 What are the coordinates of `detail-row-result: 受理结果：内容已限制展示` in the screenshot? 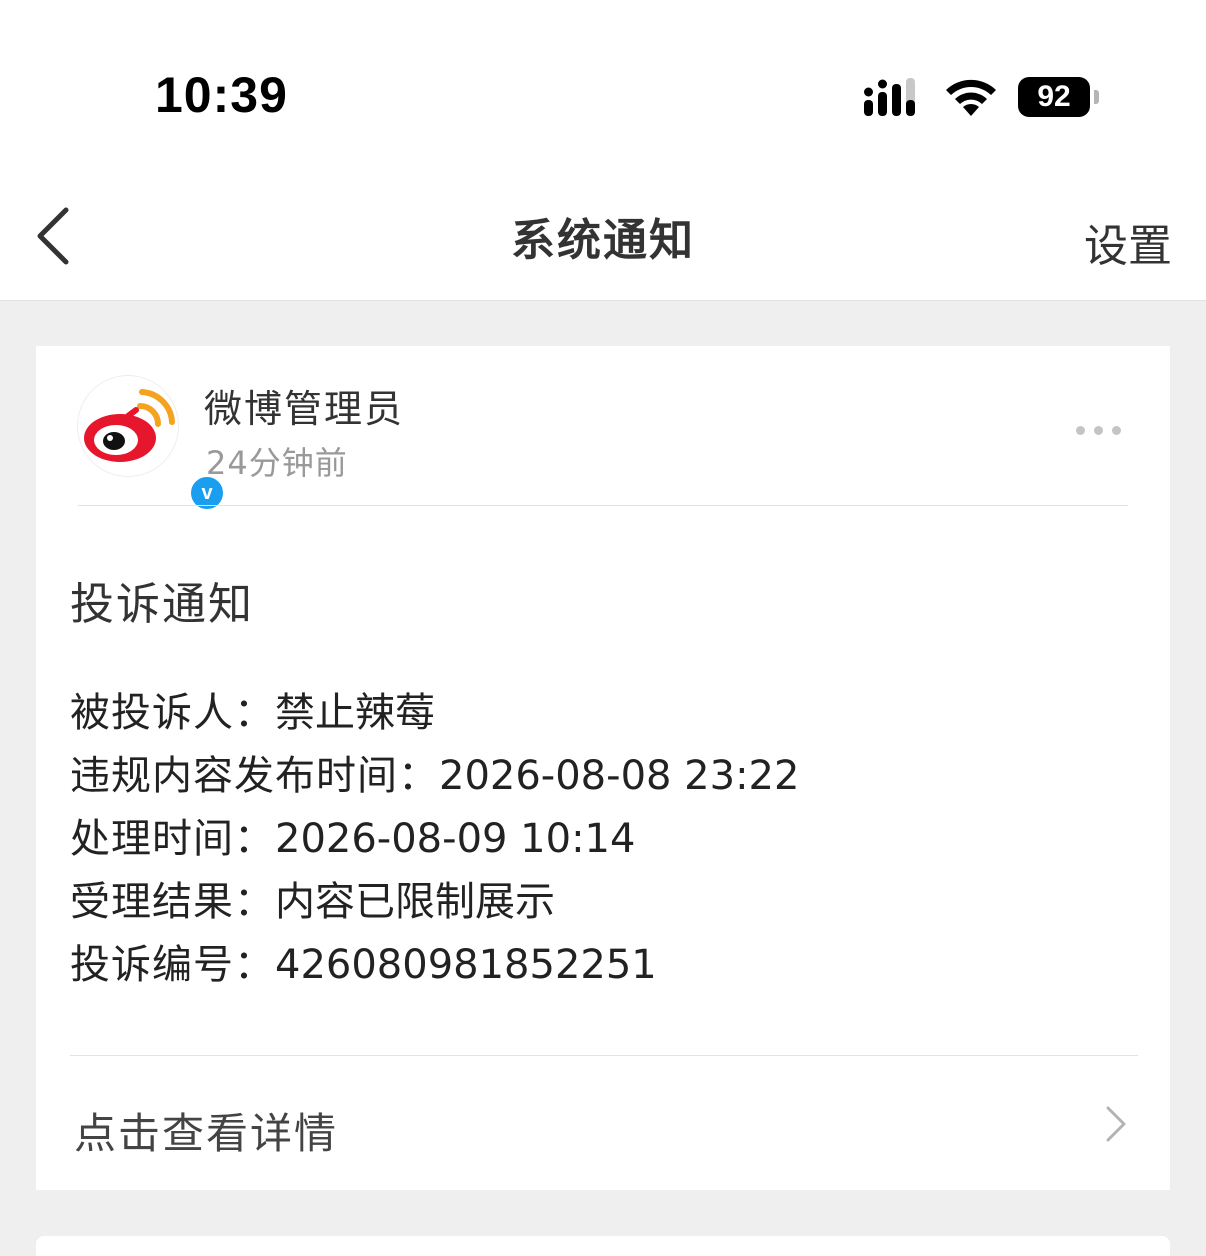 It's located at (434, 902).